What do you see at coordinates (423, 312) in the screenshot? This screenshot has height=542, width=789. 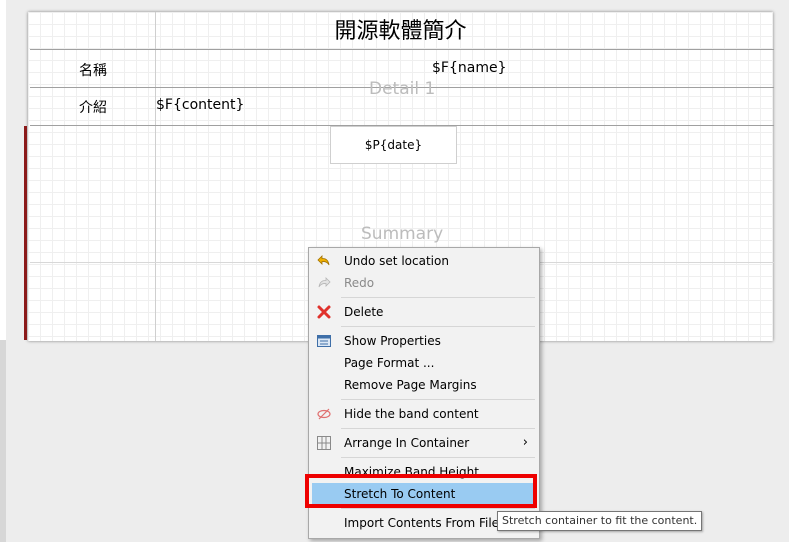 I see `menu-item-delete: Delete` at bounding box center [423, 312].